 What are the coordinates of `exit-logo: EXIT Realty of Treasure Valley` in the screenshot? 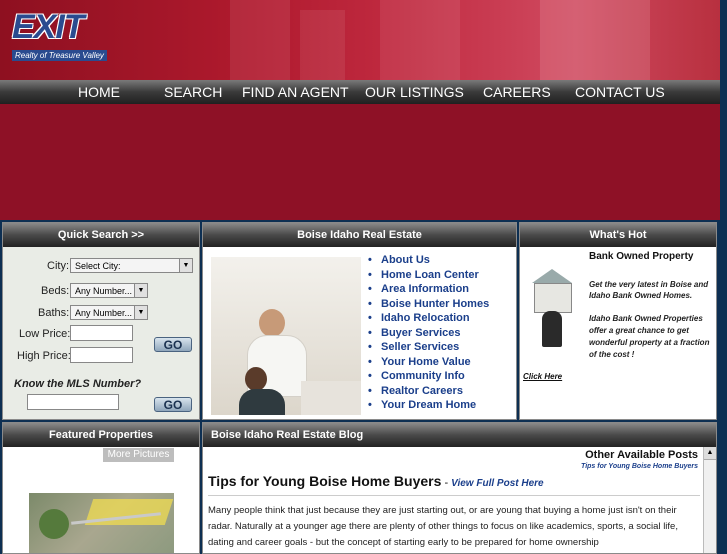 It's located at (67, 39).